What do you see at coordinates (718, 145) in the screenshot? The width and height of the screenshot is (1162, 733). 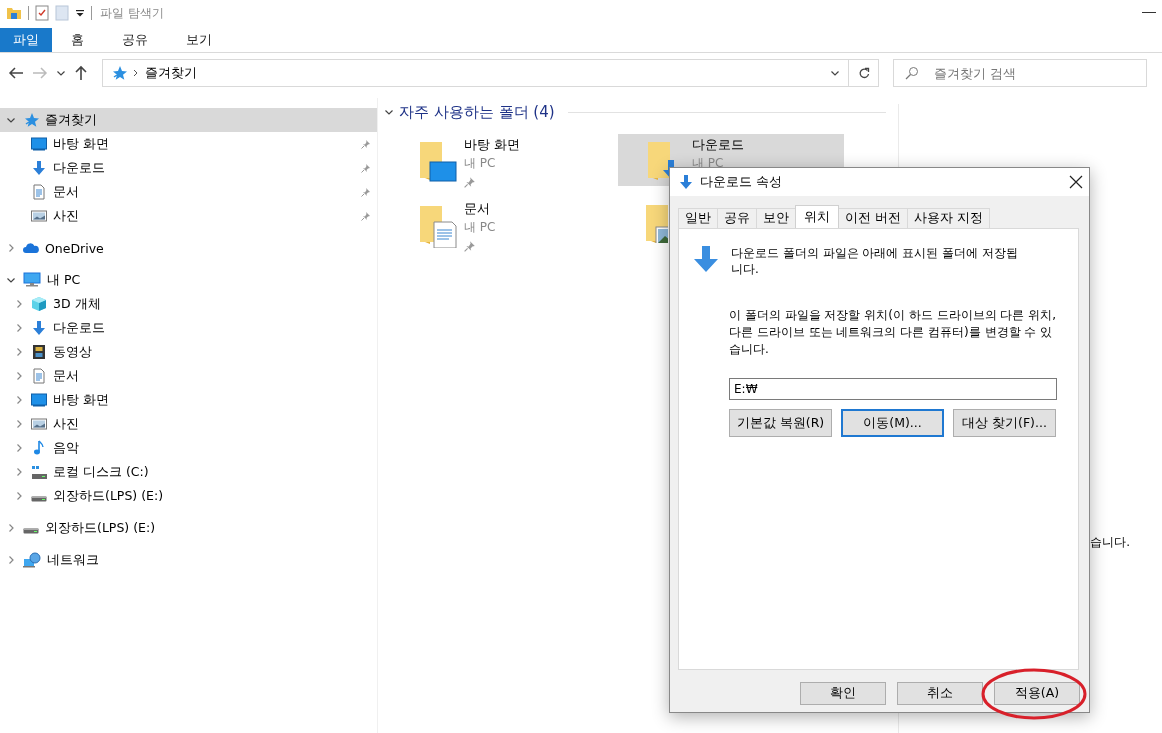 I see `folder-name: 다운로드` at bounding box center [718, 145].